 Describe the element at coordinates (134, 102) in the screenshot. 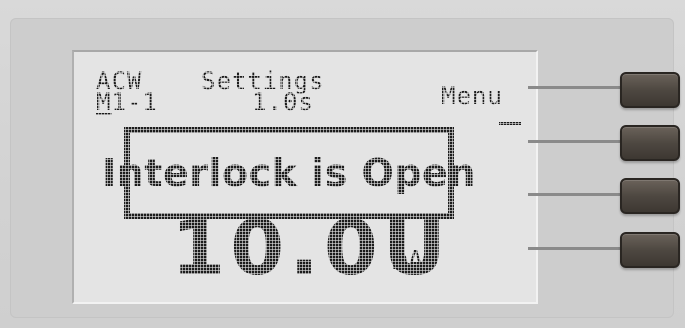

I see `memory-step: 1-1` at that location.